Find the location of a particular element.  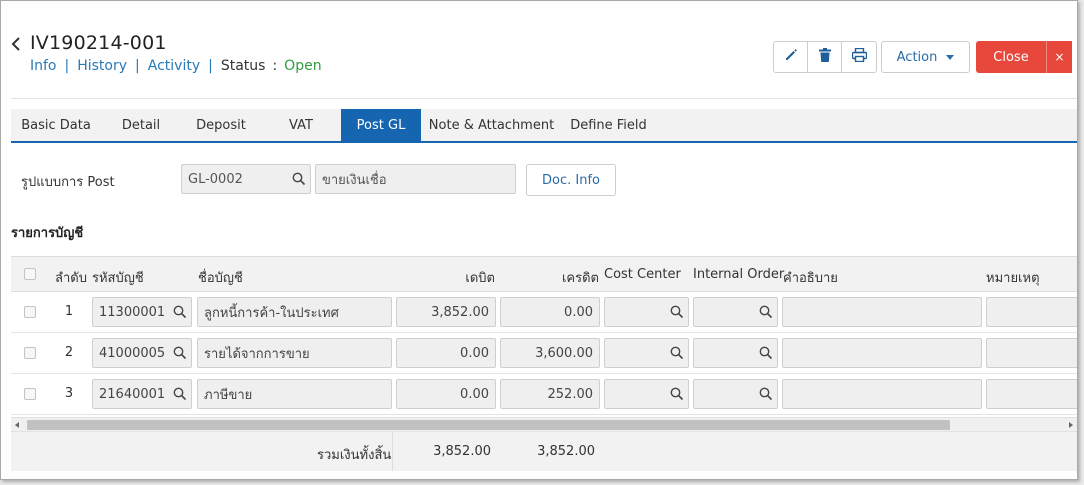

account-name-field: ลูกหนี้การค้า-ในประเทศ is located at coordinates (294, 312).